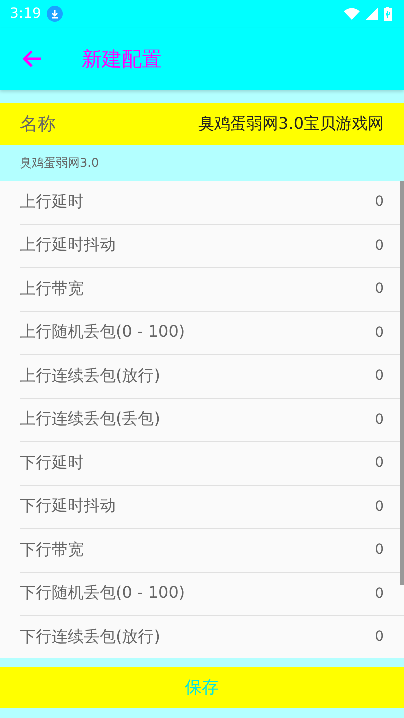 This screenshot has width=404, height=718. What do you see at coordinates (291, 124) in the screenshot?
I see `name-value: 臭鸡蛋弱网3.0宝贝游戏网` at bounding box center [291, 124].